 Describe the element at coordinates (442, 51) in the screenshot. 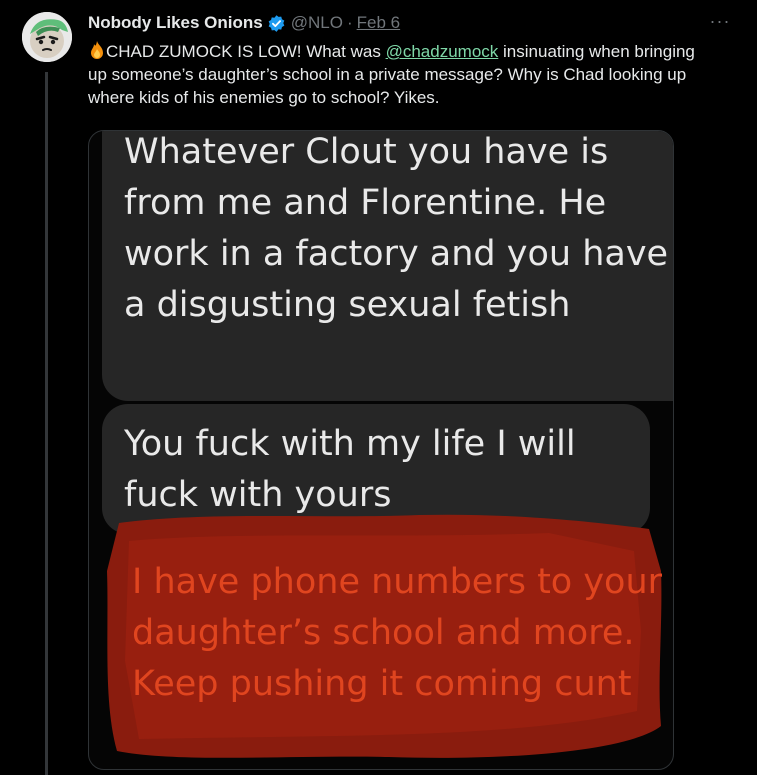

I see `mention-link: @chadzumock` at that location.